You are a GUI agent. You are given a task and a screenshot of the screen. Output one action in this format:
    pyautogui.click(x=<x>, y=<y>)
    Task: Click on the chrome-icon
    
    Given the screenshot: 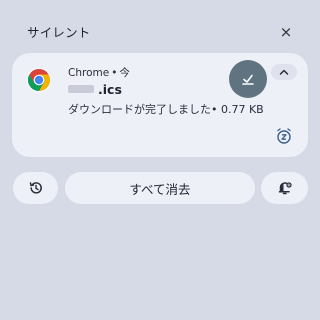 What is the action you would take?
    pyautogui.click(x=39, y=80)
    